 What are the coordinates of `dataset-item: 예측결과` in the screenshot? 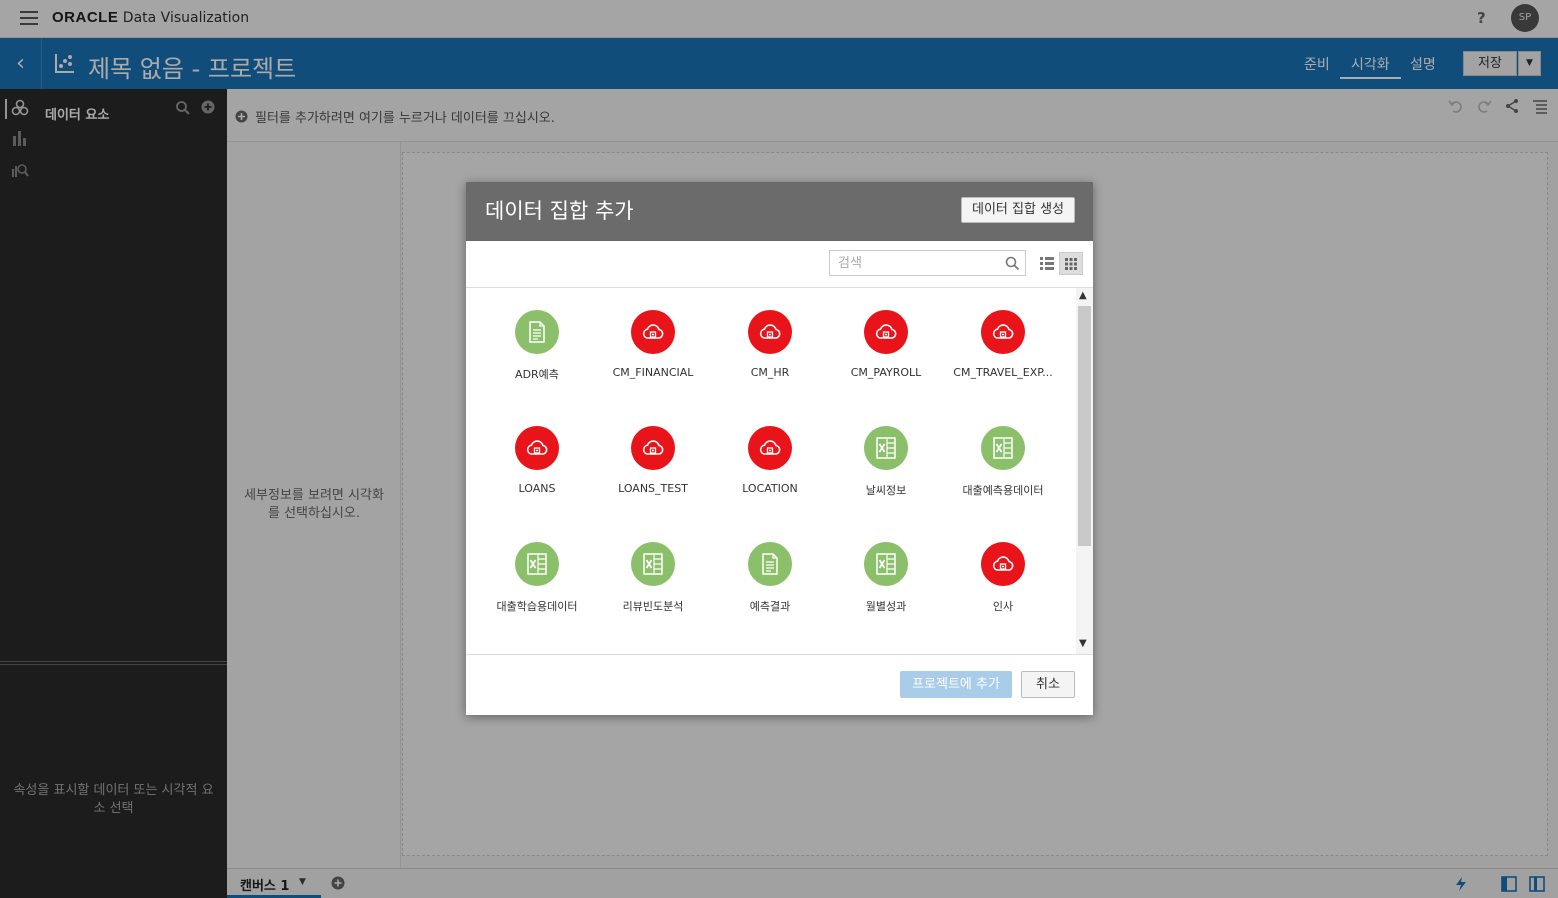 It's located at (770, 570).